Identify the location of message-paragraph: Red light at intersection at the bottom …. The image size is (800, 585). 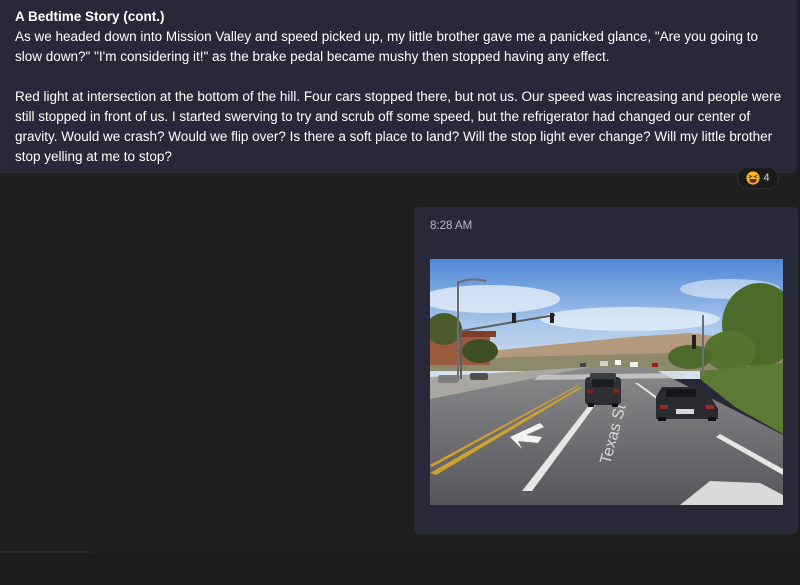
(398, 126).